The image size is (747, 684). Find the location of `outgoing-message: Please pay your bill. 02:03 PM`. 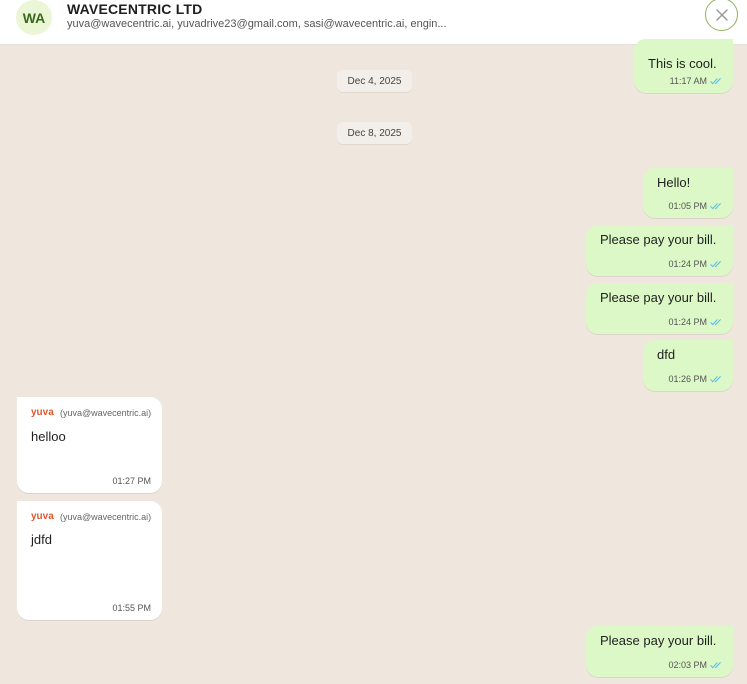

outgoing-message: Please pay your bill. 02:03 PM is located at coordinates (659, 651).